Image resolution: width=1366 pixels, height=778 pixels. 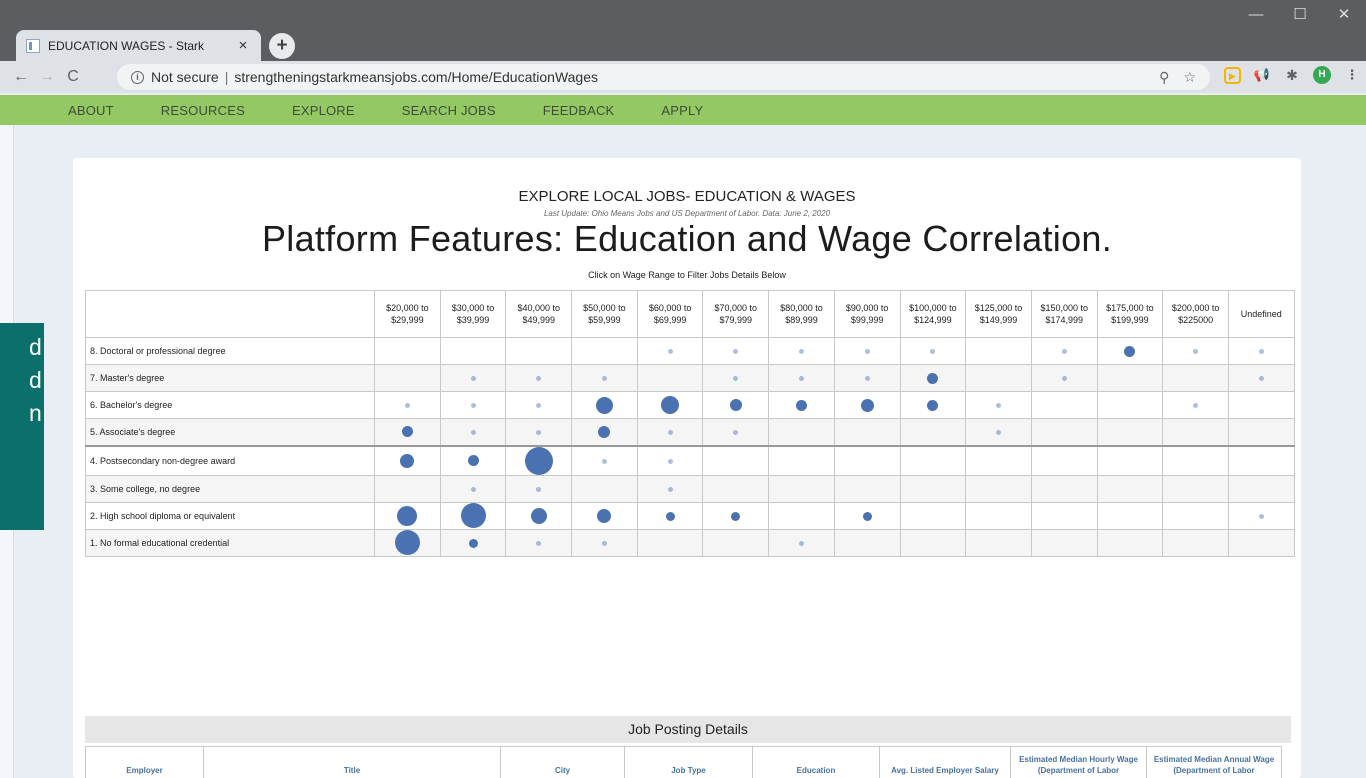 I want to click on wage-range-header: $100,000 to $124,999, so click(x=933, y=314).